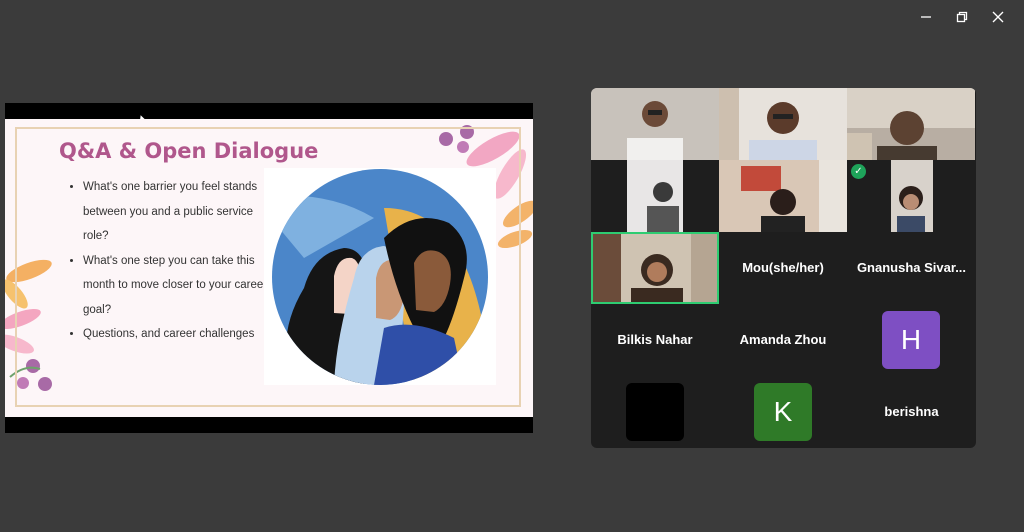  What do you see at coordinates (189, 151) in the screenshot?
I see `slide-title: Q&A & Open Dialogue` at bounding box center [189, 151].